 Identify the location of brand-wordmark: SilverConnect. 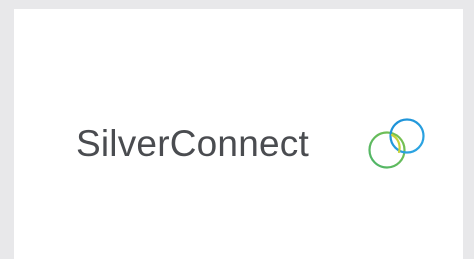
(192, 143).